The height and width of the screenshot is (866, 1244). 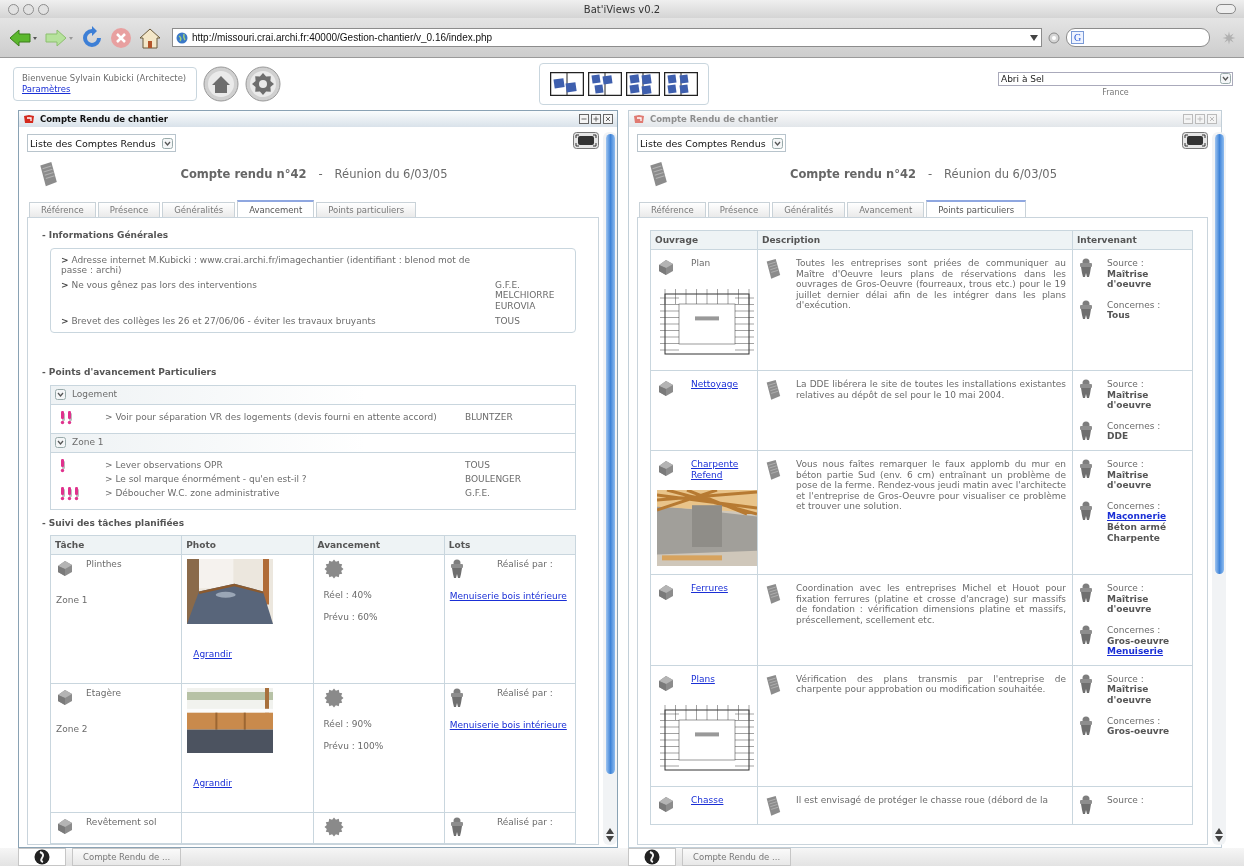 I want to click on task-name: Etagère, so click(x=104, y=693).